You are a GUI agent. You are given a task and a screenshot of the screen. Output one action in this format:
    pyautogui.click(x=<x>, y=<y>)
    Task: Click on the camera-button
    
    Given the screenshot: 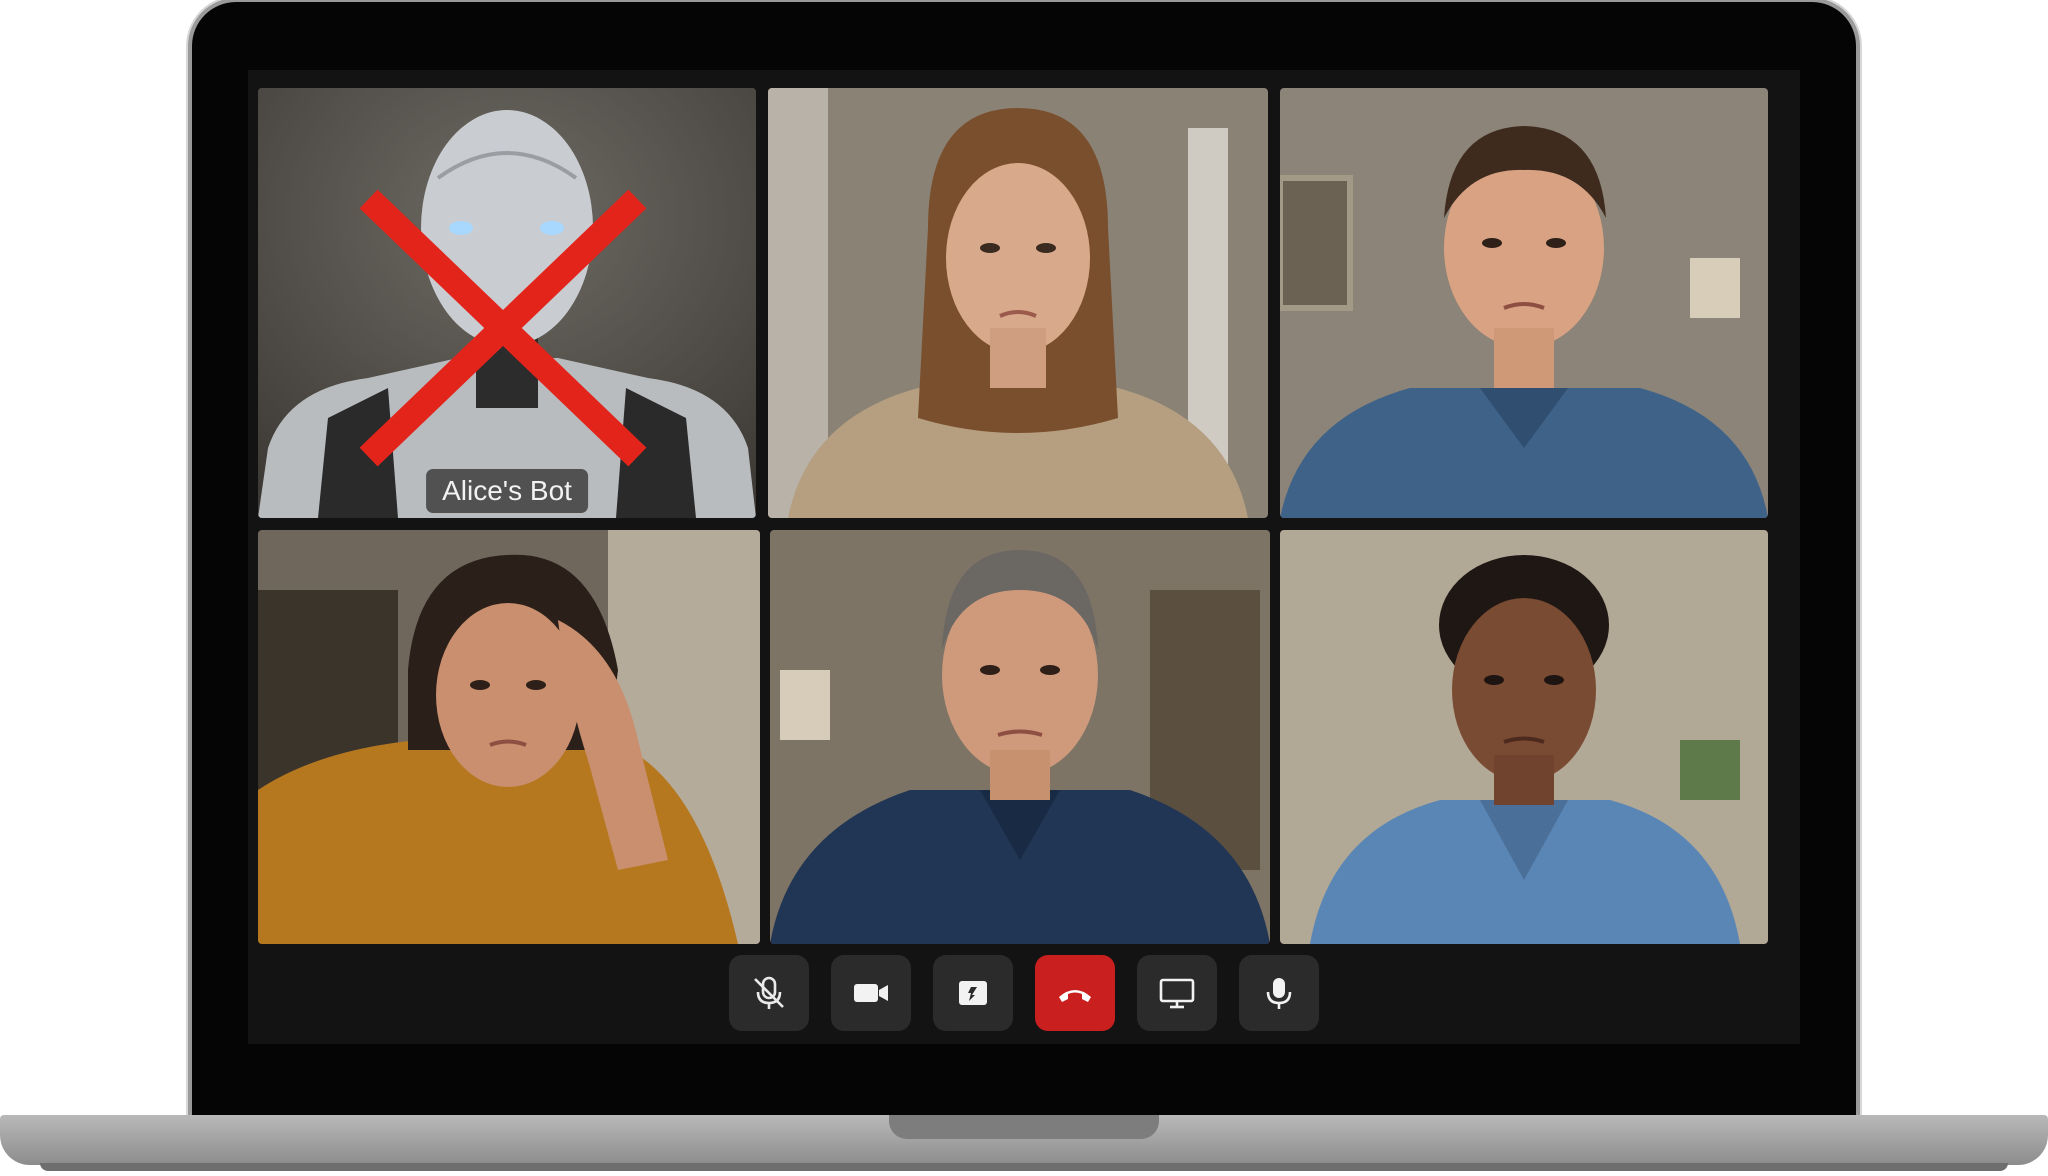 What is the action you would take?
    pyautogui.click(x=871, y=993)
    